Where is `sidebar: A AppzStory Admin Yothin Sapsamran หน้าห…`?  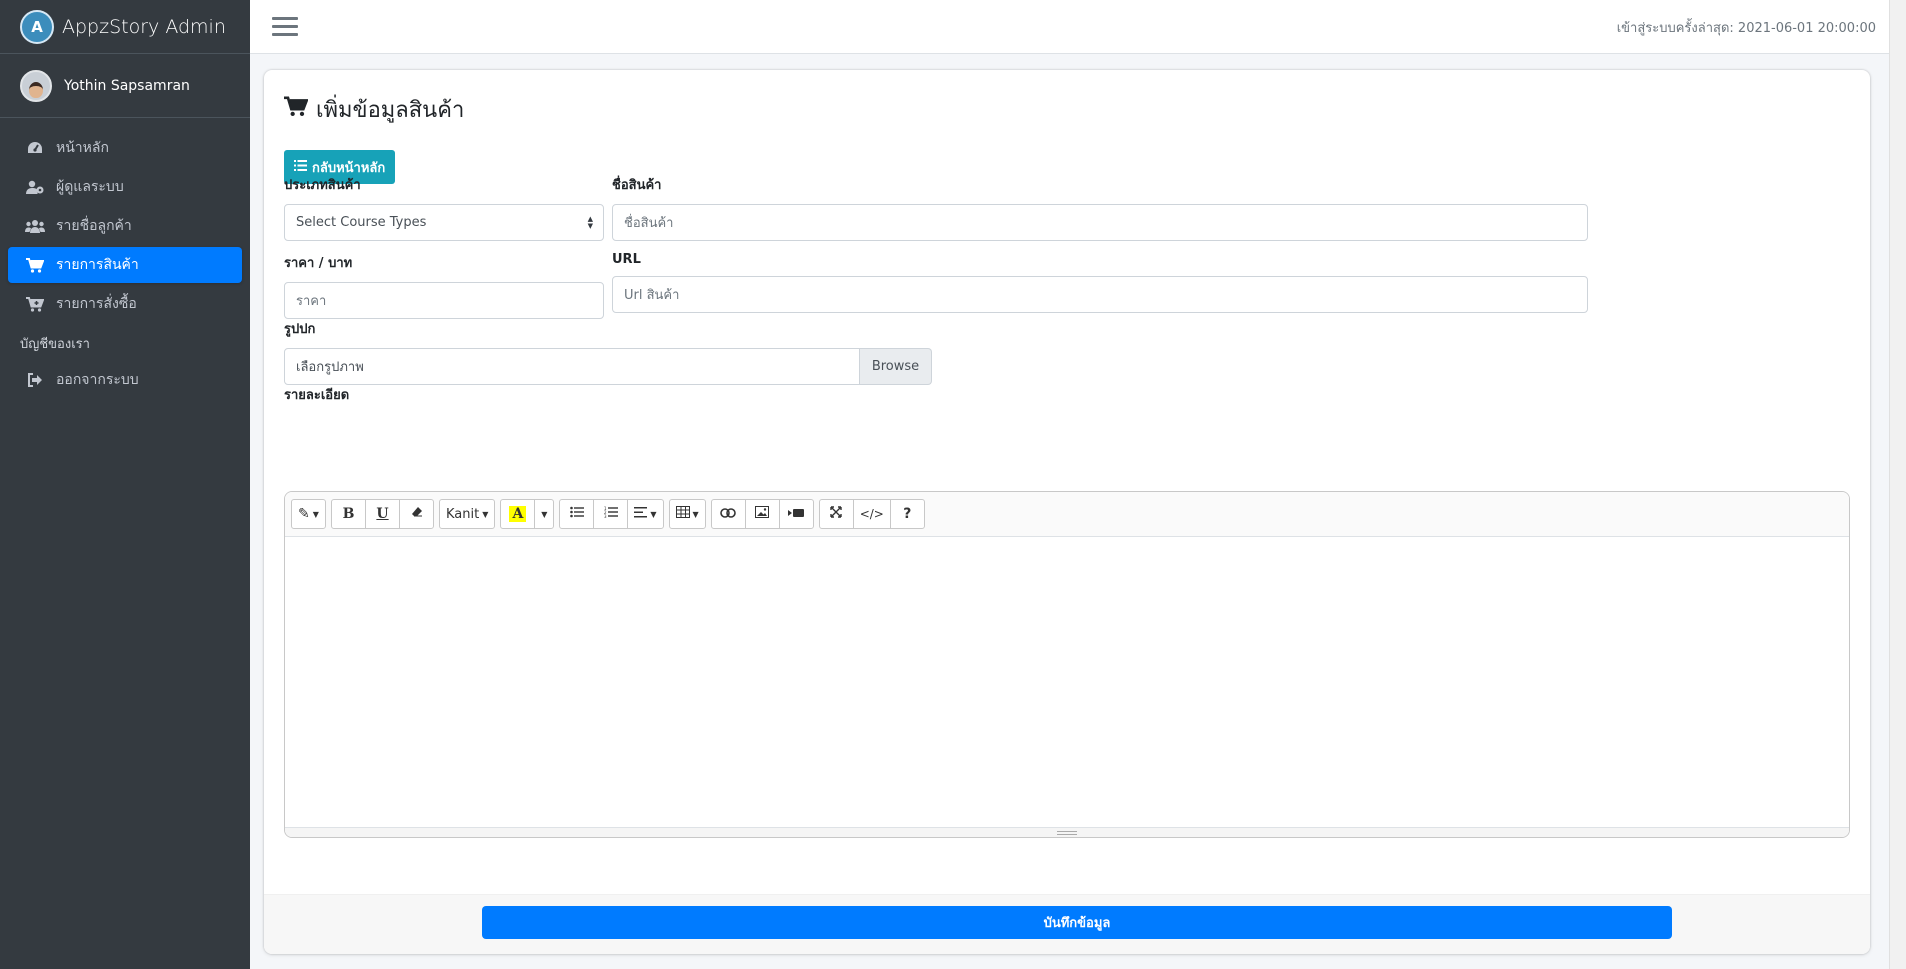
sidebar: A AppzStory Admin Yothin Sapsamran หน้าห… is located at coordinates (125, 484).